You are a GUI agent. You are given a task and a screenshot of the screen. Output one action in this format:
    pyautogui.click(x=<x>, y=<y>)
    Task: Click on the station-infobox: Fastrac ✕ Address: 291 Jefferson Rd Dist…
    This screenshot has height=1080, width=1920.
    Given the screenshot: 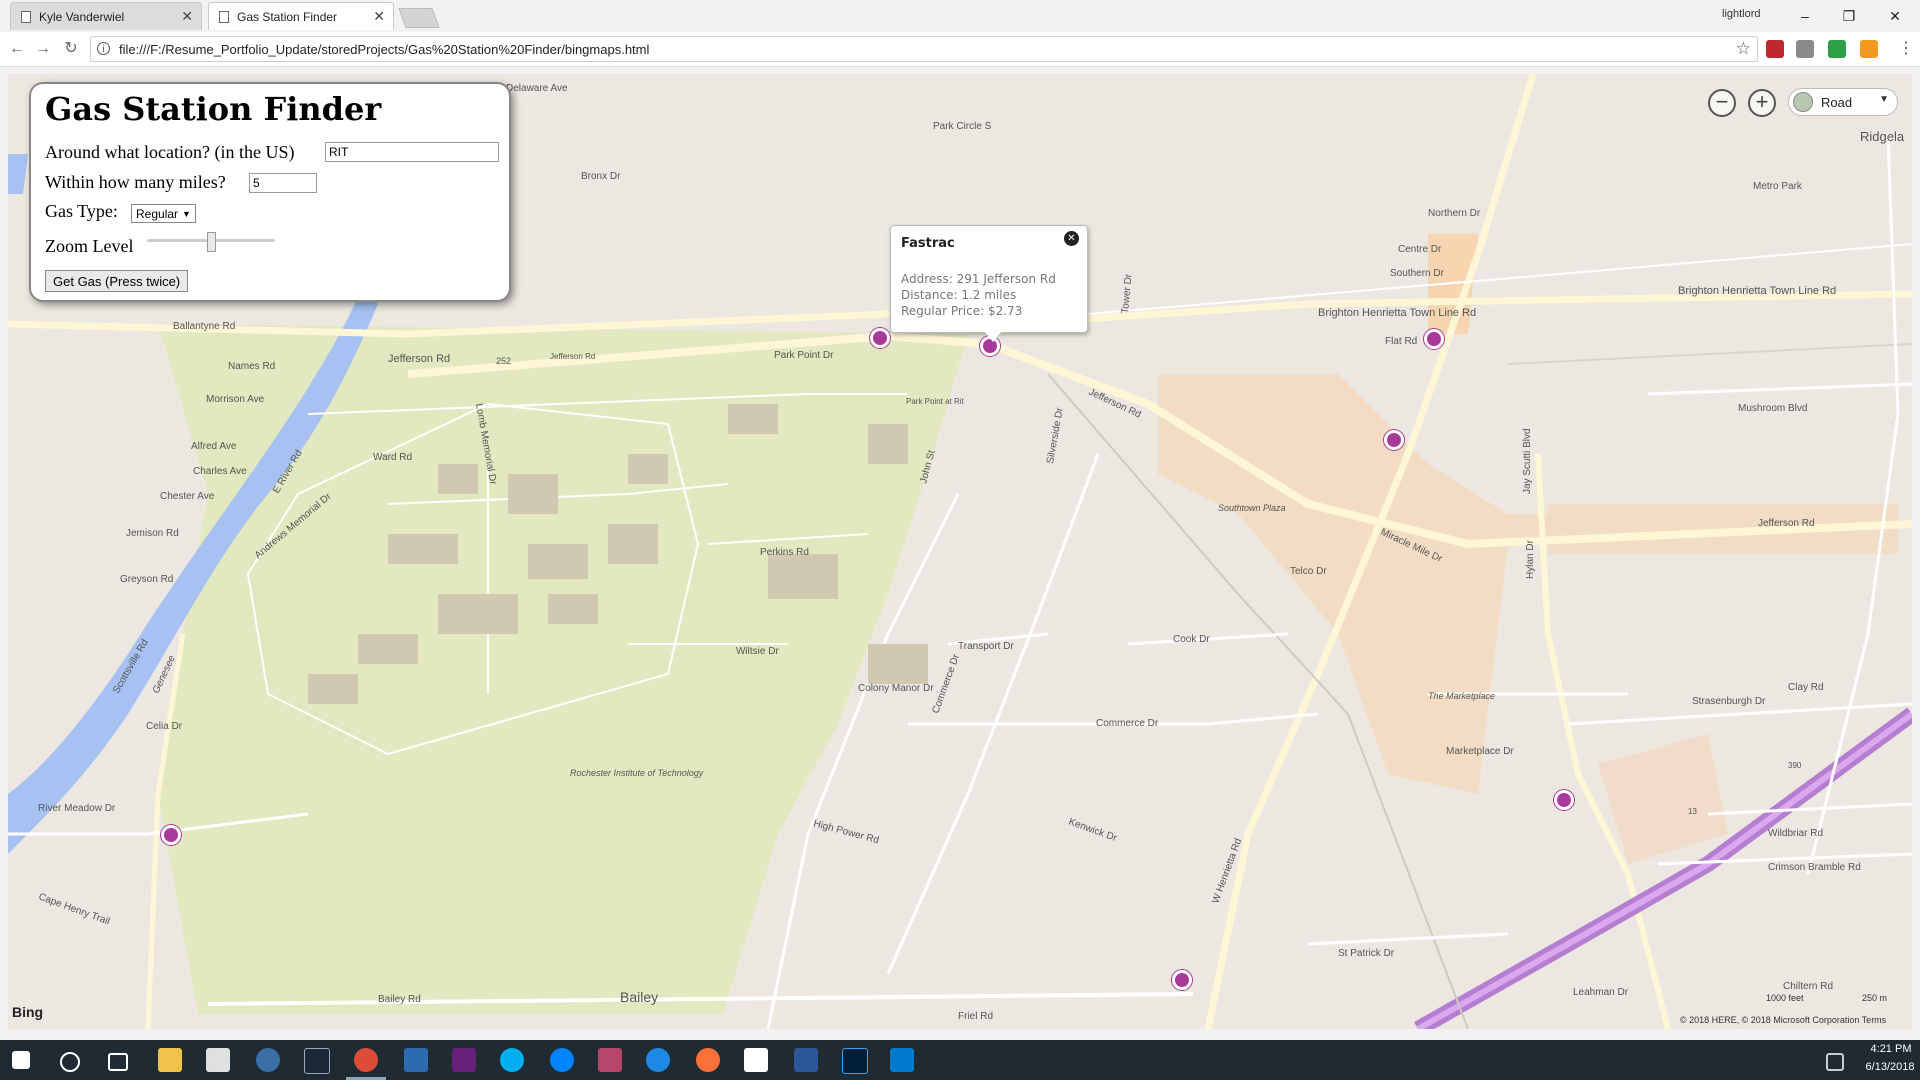 What is the action you would take?
    pyautogui.click(x=989, y=283)
    